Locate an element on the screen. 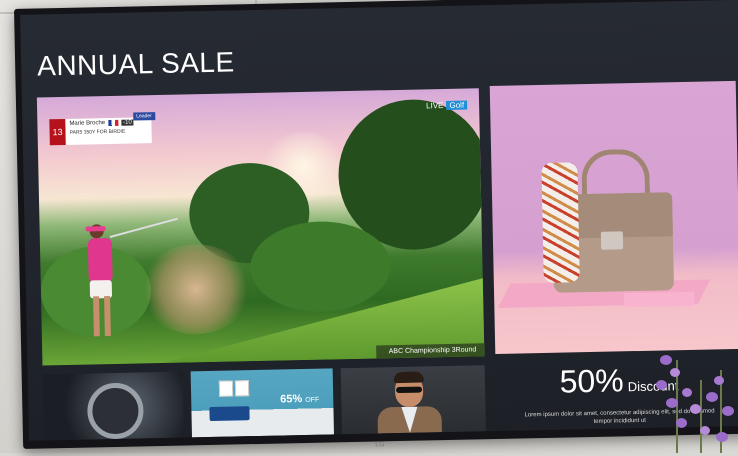 The width and height of the screenshot is (738, 456). france-flag-icon is located at coordinates (113, 123).